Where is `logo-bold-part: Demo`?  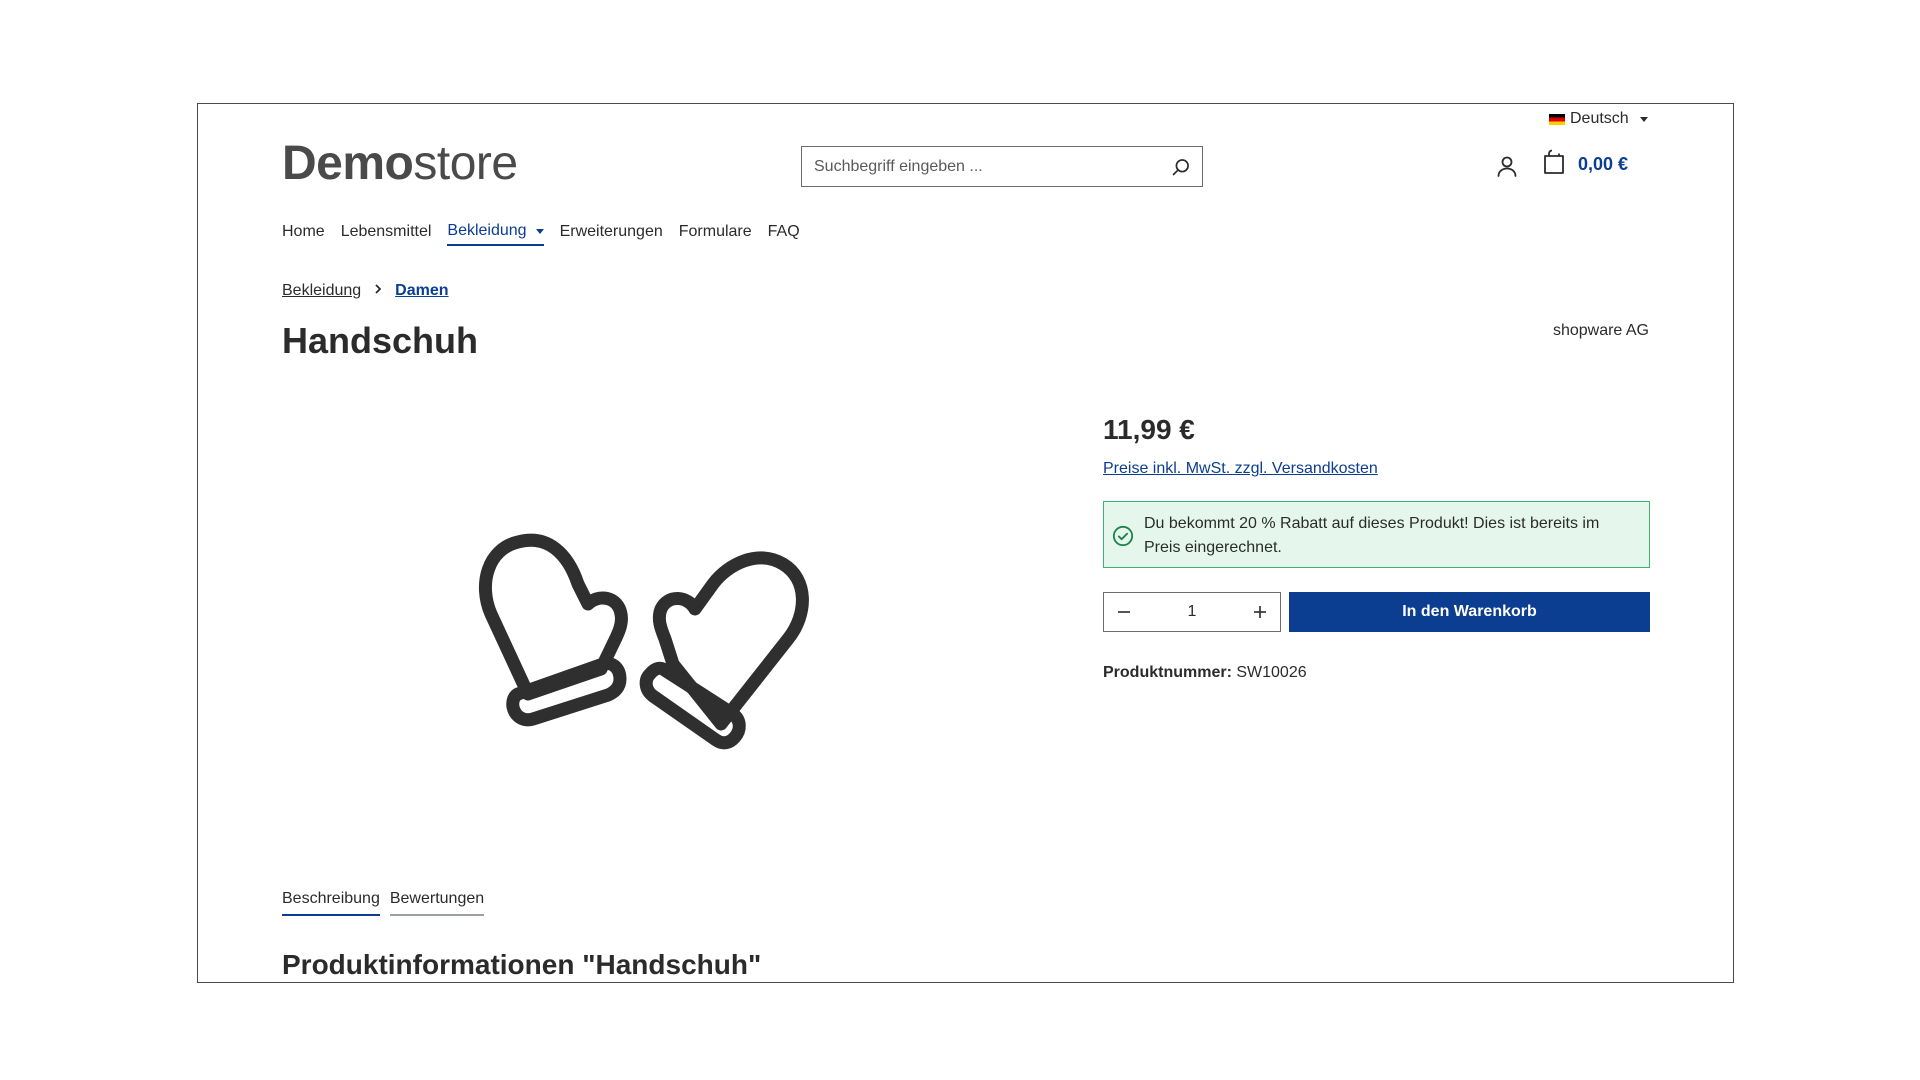 logo-bold-part: Demo is located at coordinates (348, 163).